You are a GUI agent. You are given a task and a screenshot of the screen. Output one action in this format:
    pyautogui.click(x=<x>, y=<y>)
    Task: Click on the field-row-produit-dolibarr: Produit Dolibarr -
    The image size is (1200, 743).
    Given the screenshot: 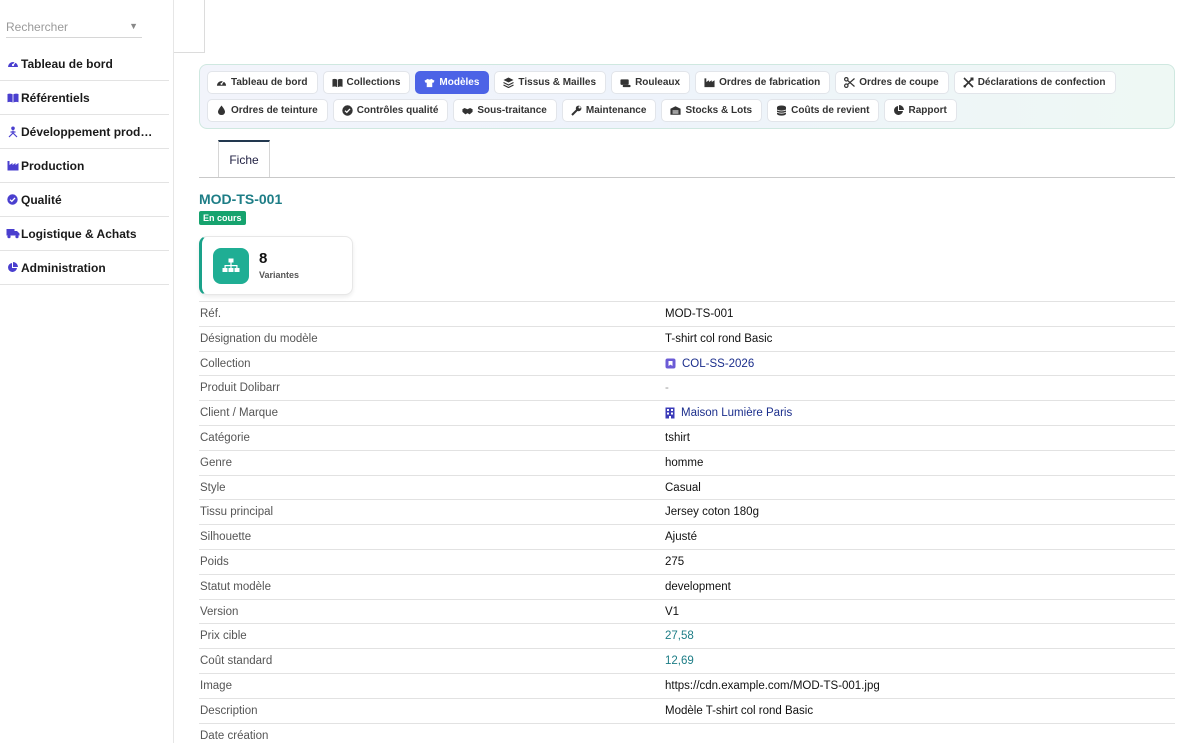 What is the action you would take?
    pyautogui.click(x=687, y=387)
    